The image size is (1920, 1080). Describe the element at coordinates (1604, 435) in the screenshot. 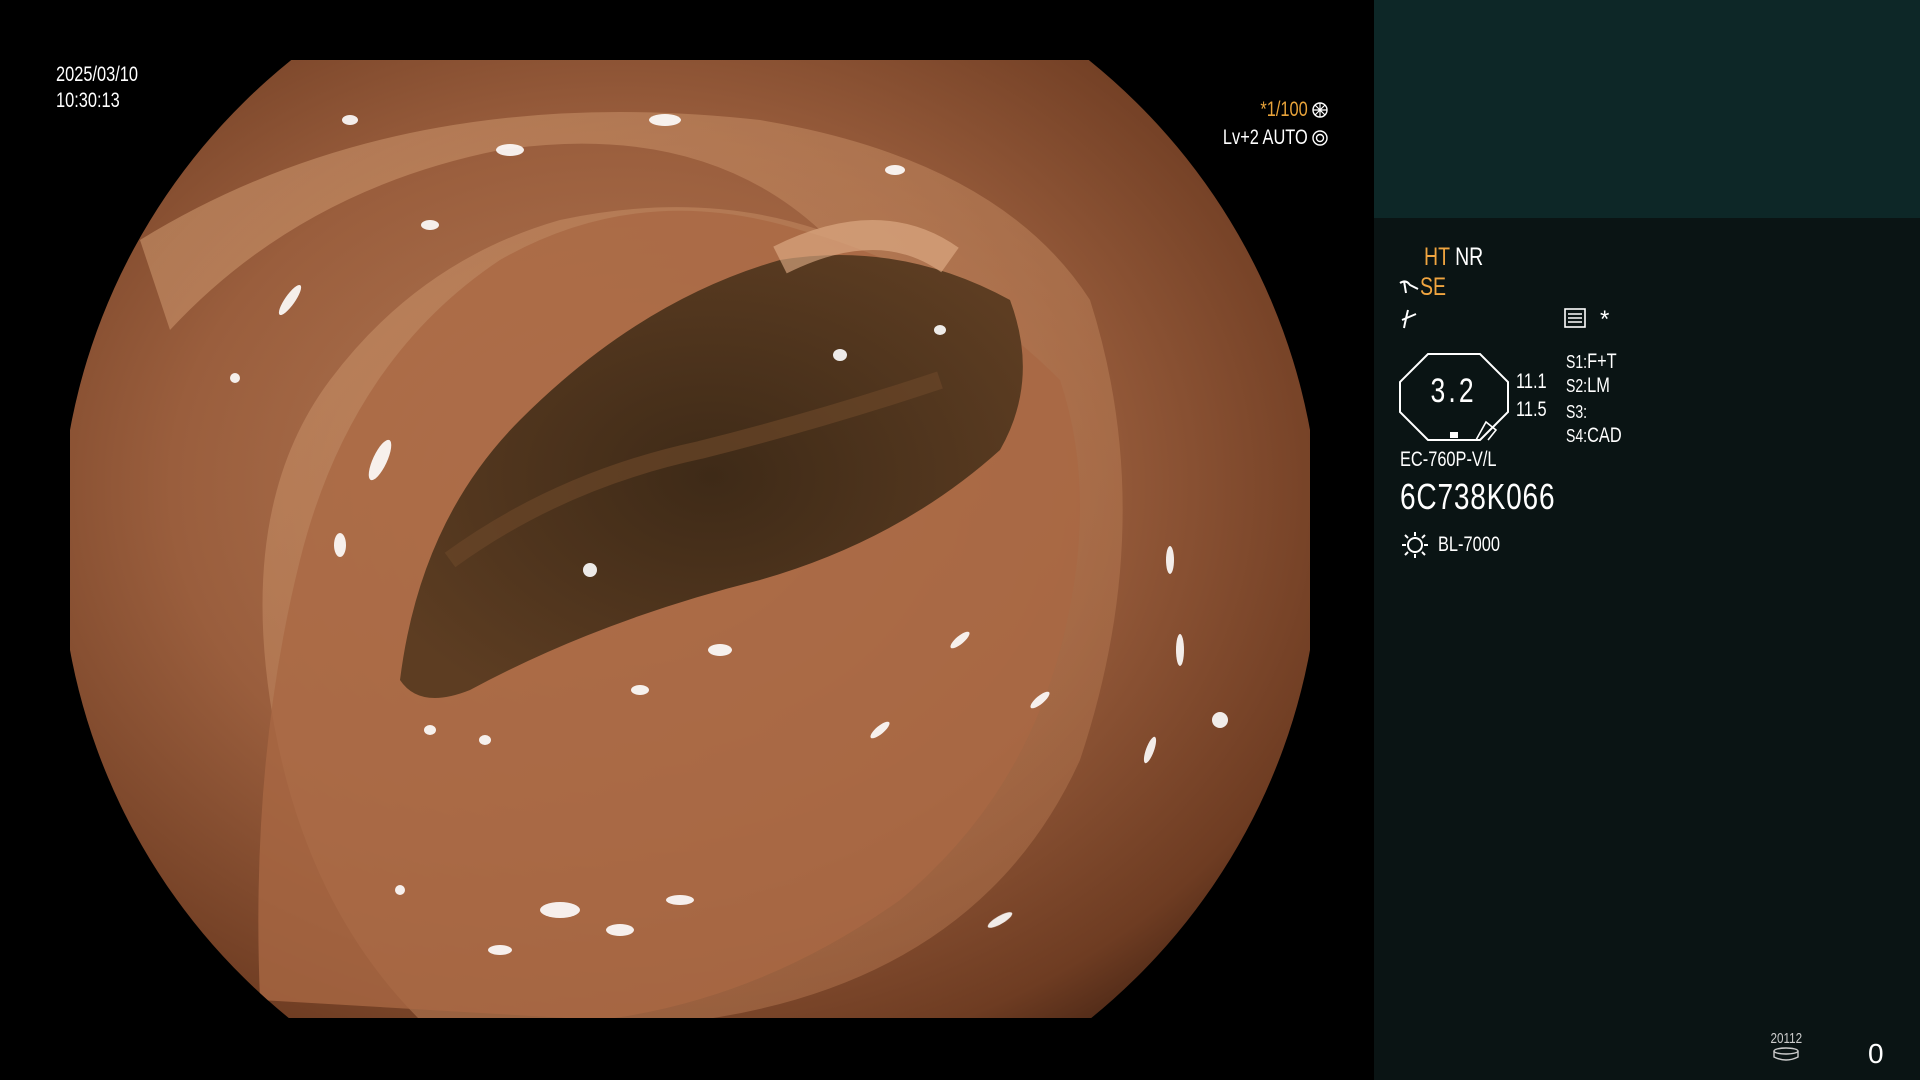

I see `switch-value: CAD` at that location.